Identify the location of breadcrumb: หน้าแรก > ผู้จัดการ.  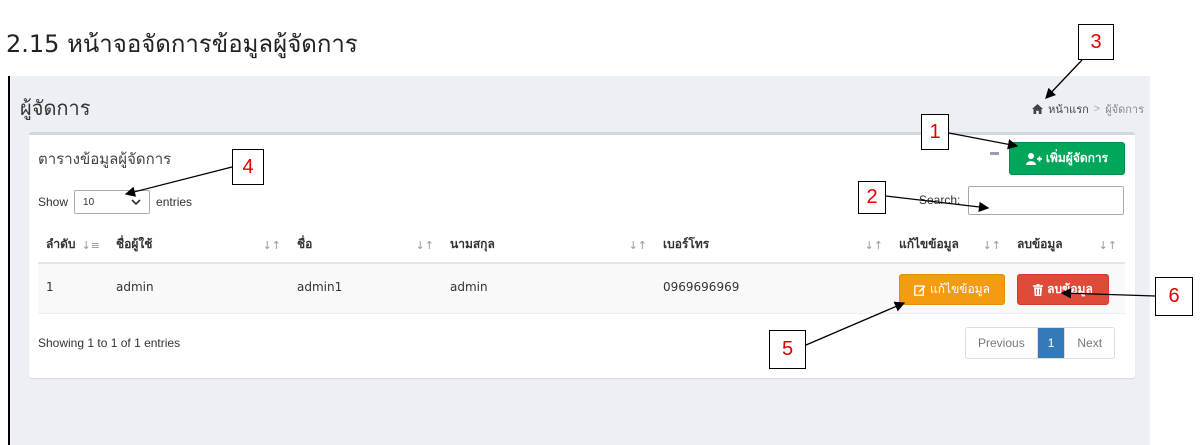
(1088, 109).